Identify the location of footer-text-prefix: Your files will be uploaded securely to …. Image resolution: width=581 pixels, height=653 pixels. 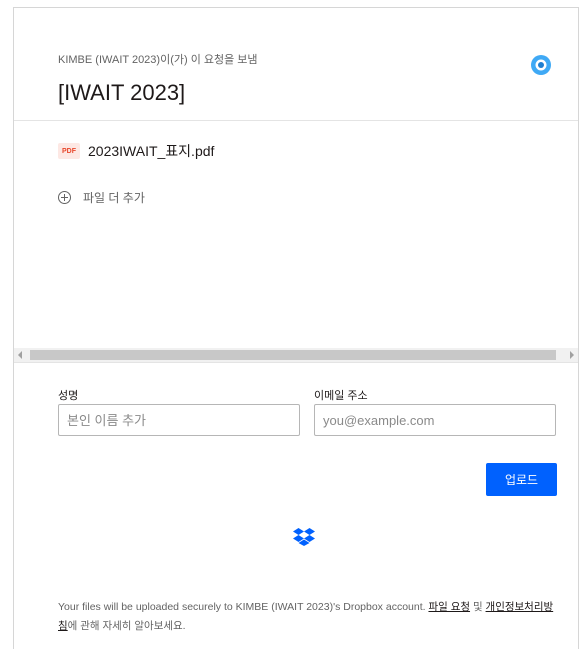
(242, 607).